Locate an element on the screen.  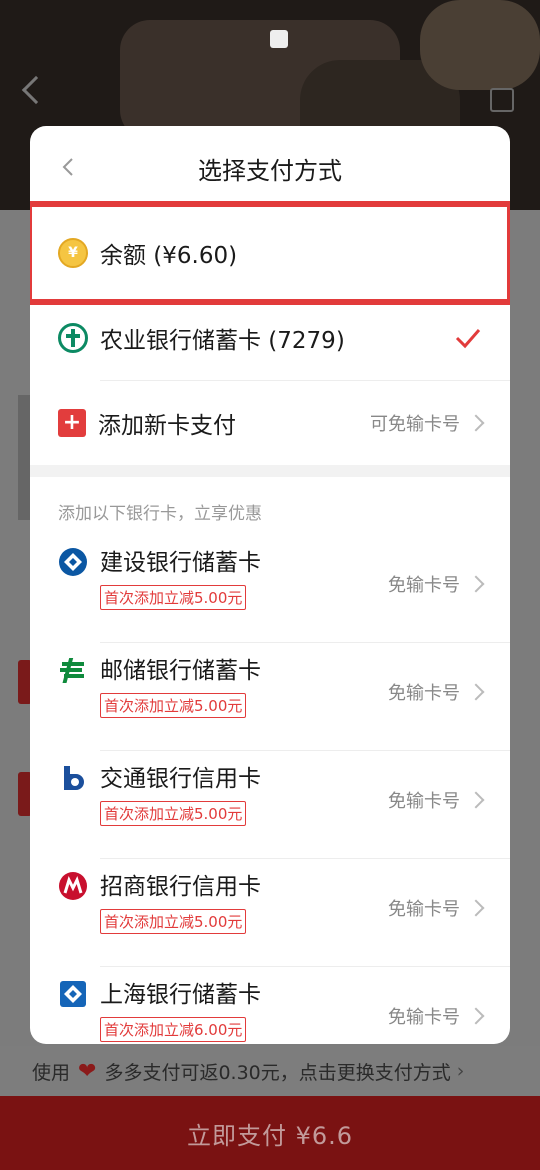
payment-hint-bar: 使用 ❤ 多多支付可返0.30元，点击更换支付方式 › is located at coordinates (270, 1071).